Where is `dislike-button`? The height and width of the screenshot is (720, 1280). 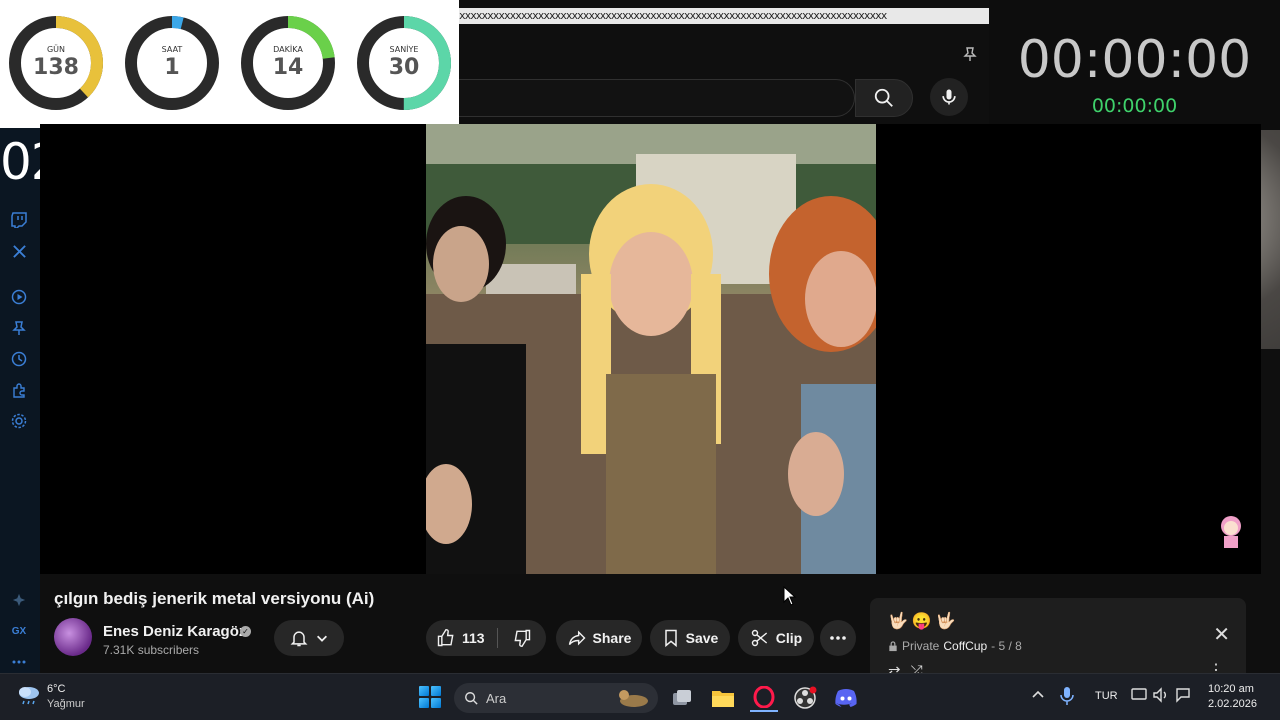
dislike-button is located at coordinates (522, 638).